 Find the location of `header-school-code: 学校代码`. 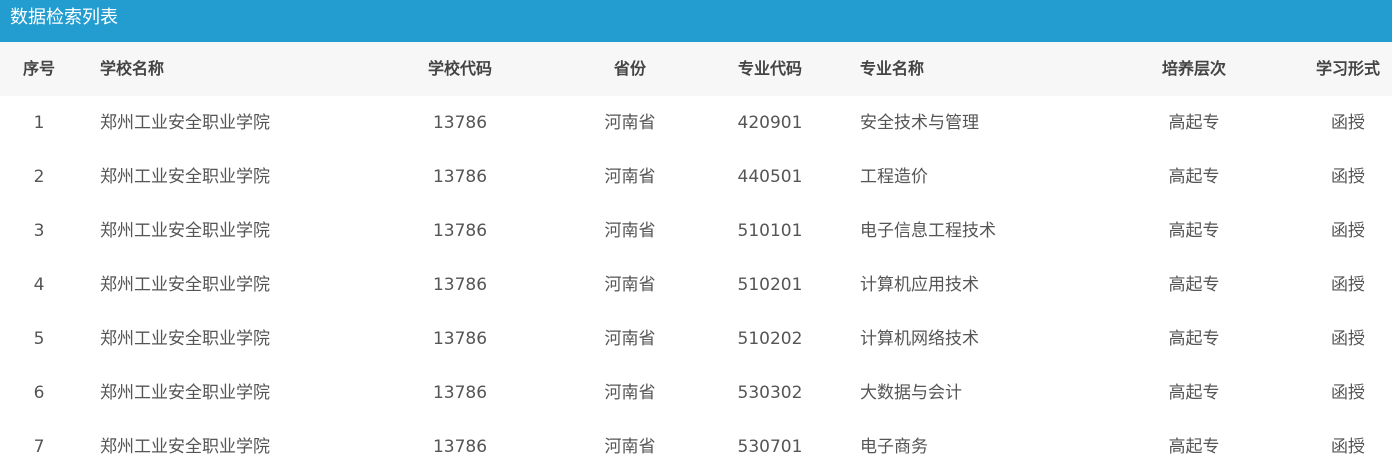

header-school-code: 学校代码 is located at coordinates (459, 68).